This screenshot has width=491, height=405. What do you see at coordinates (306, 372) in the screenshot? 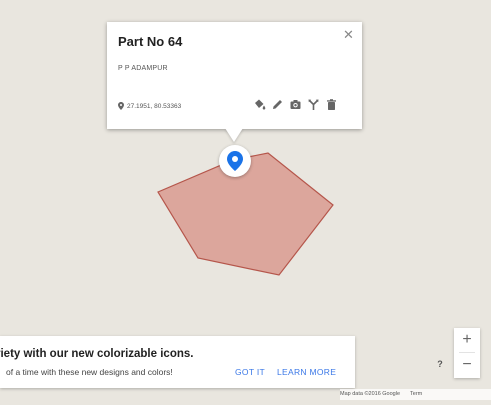
I see `learn-more-button: LEARN MORE` at bounding box center [306, 372].